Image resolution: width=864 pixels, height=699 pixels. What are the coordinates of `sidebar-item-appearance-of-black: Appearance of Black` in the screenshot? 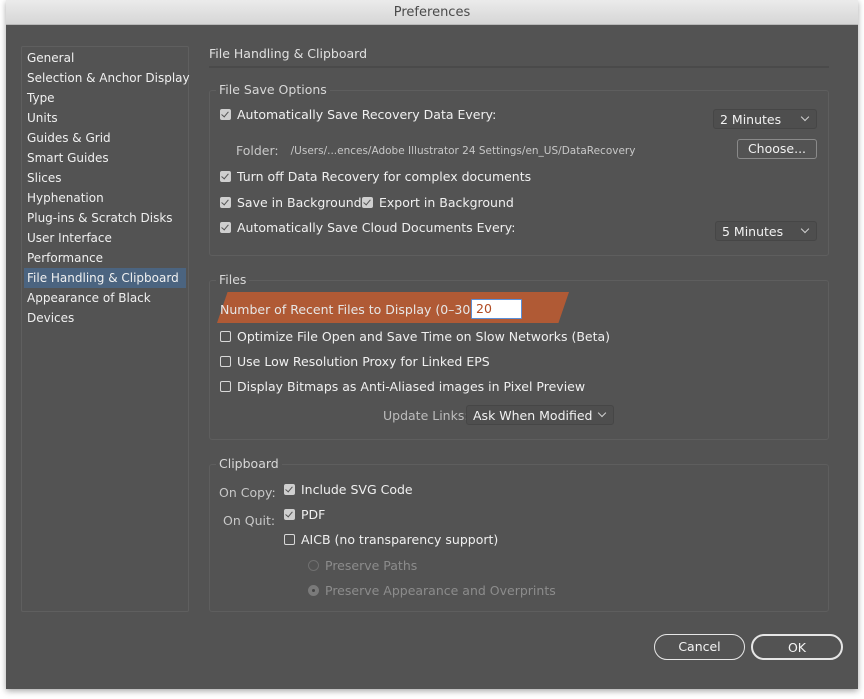 It's located at (105, 298).